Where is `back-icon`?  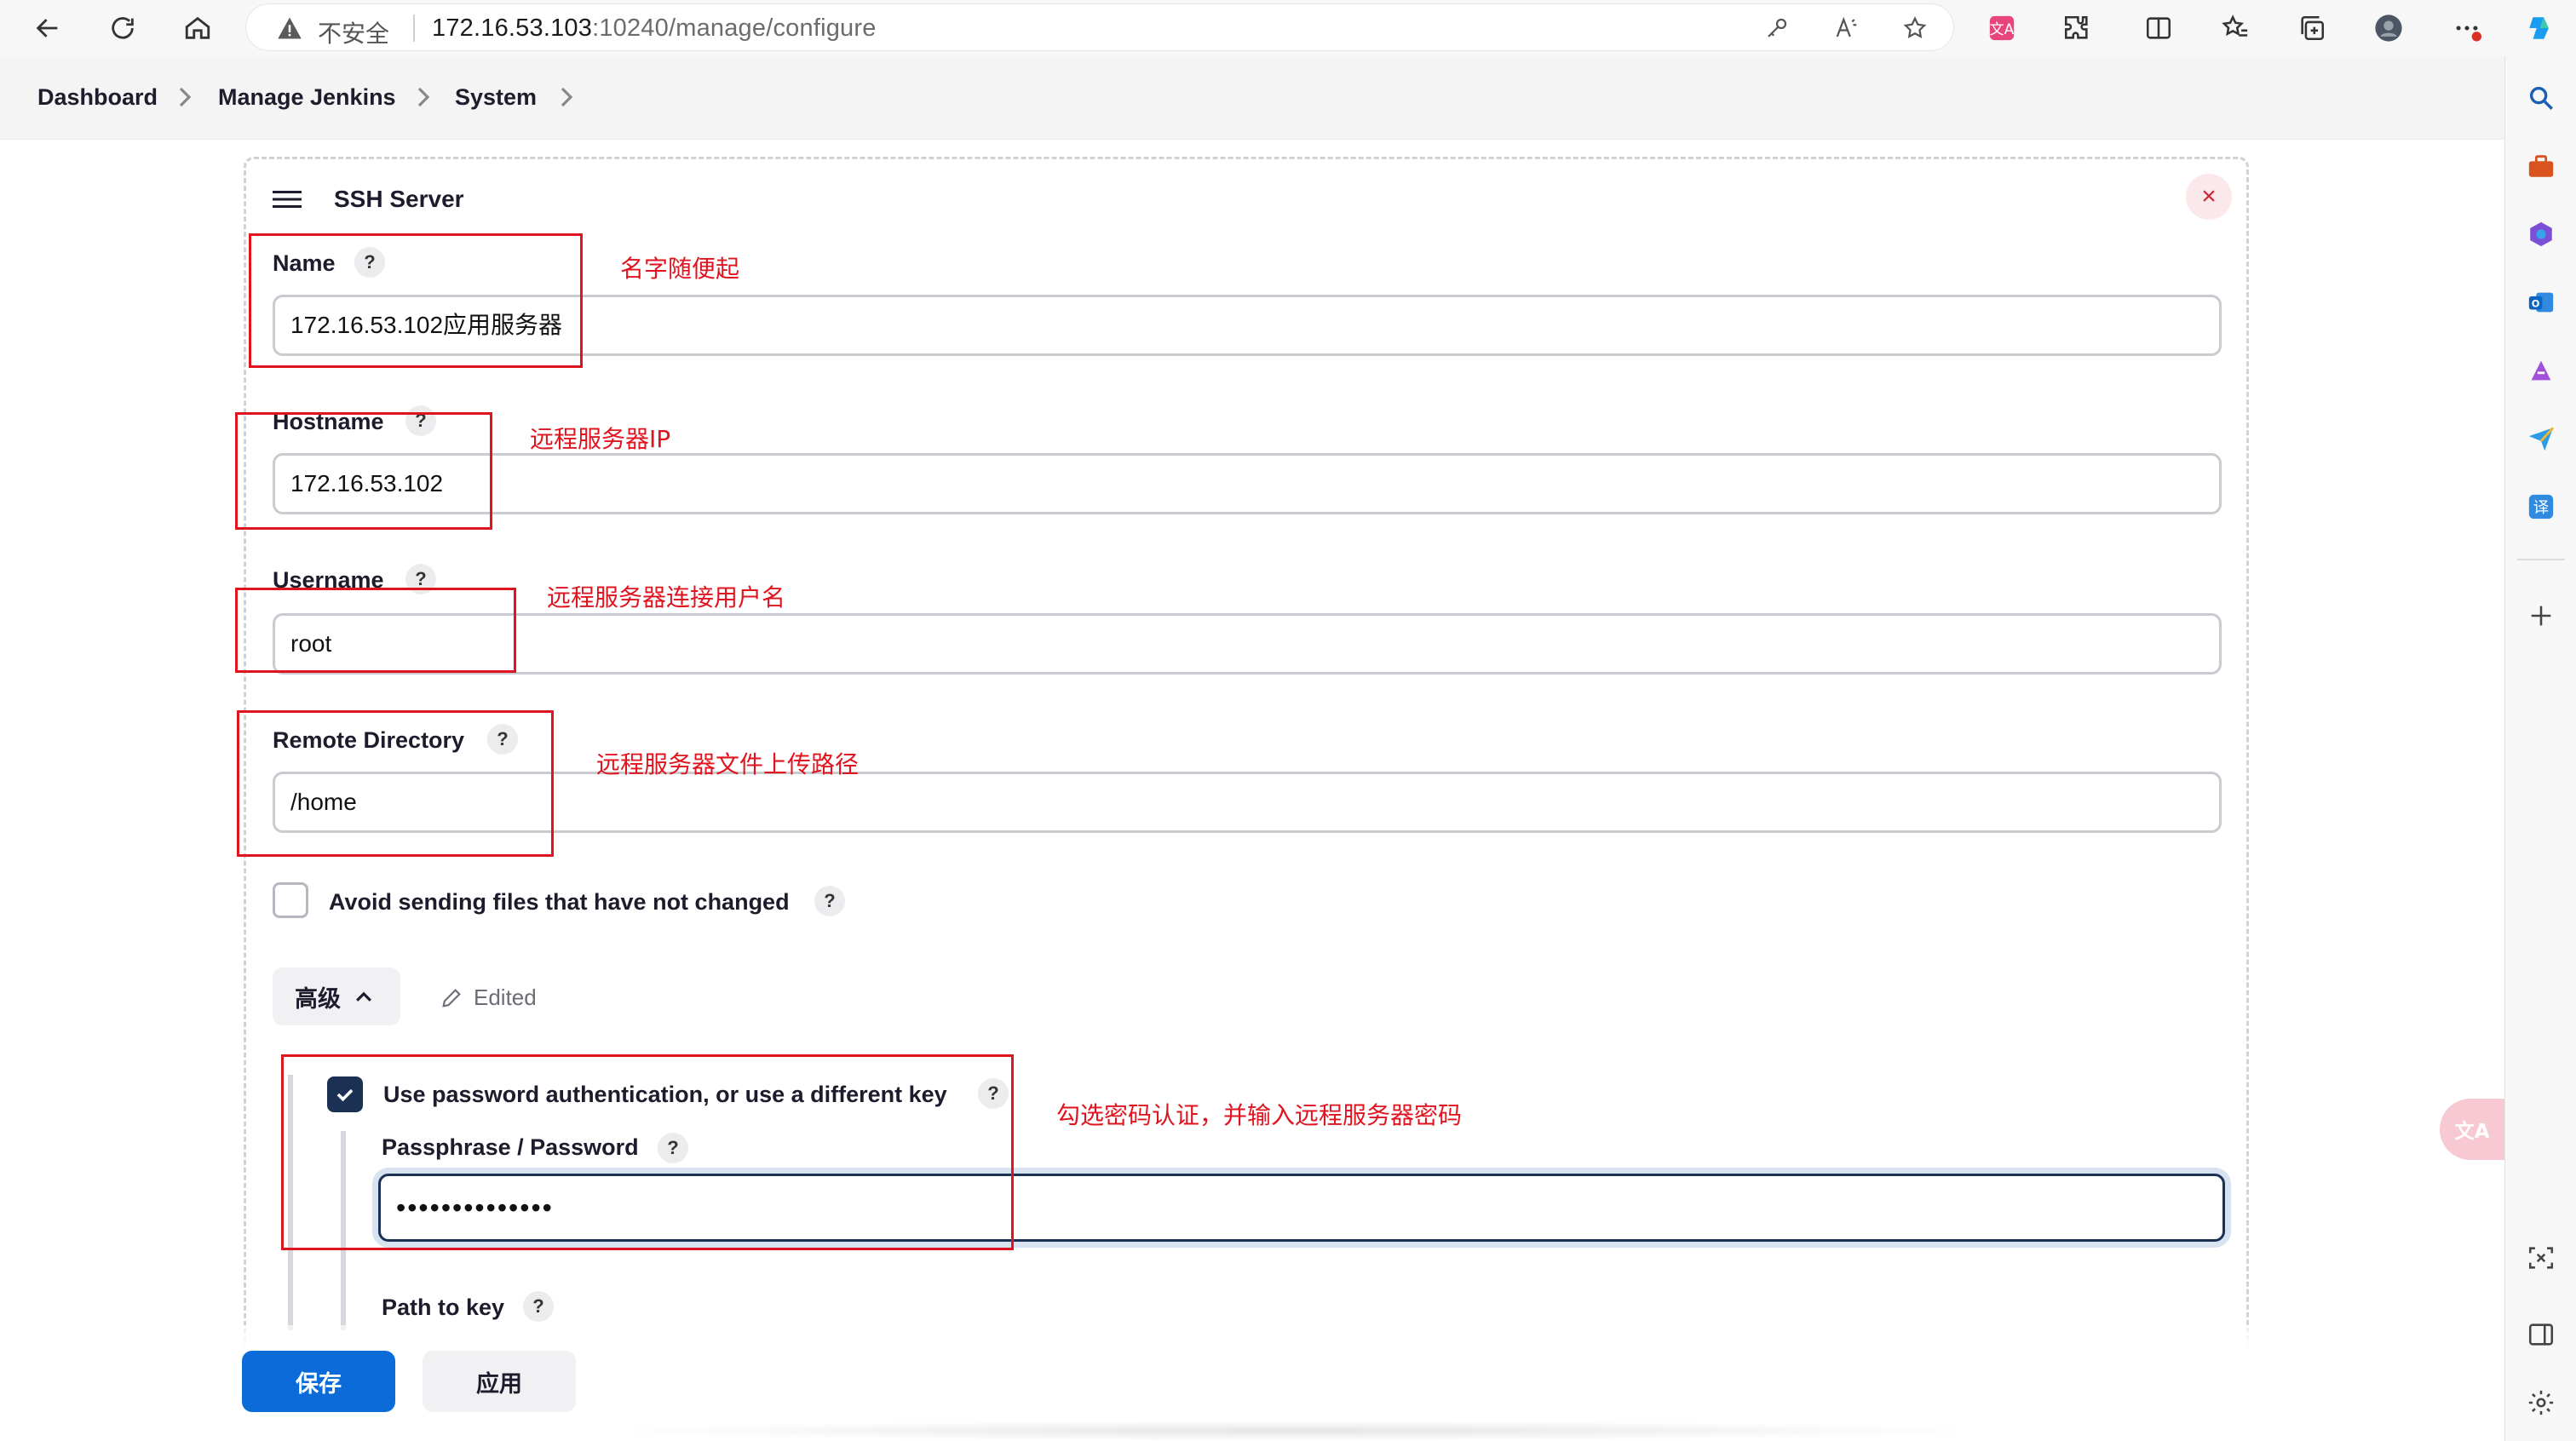 back-icon is located at coordinates (48, 28).